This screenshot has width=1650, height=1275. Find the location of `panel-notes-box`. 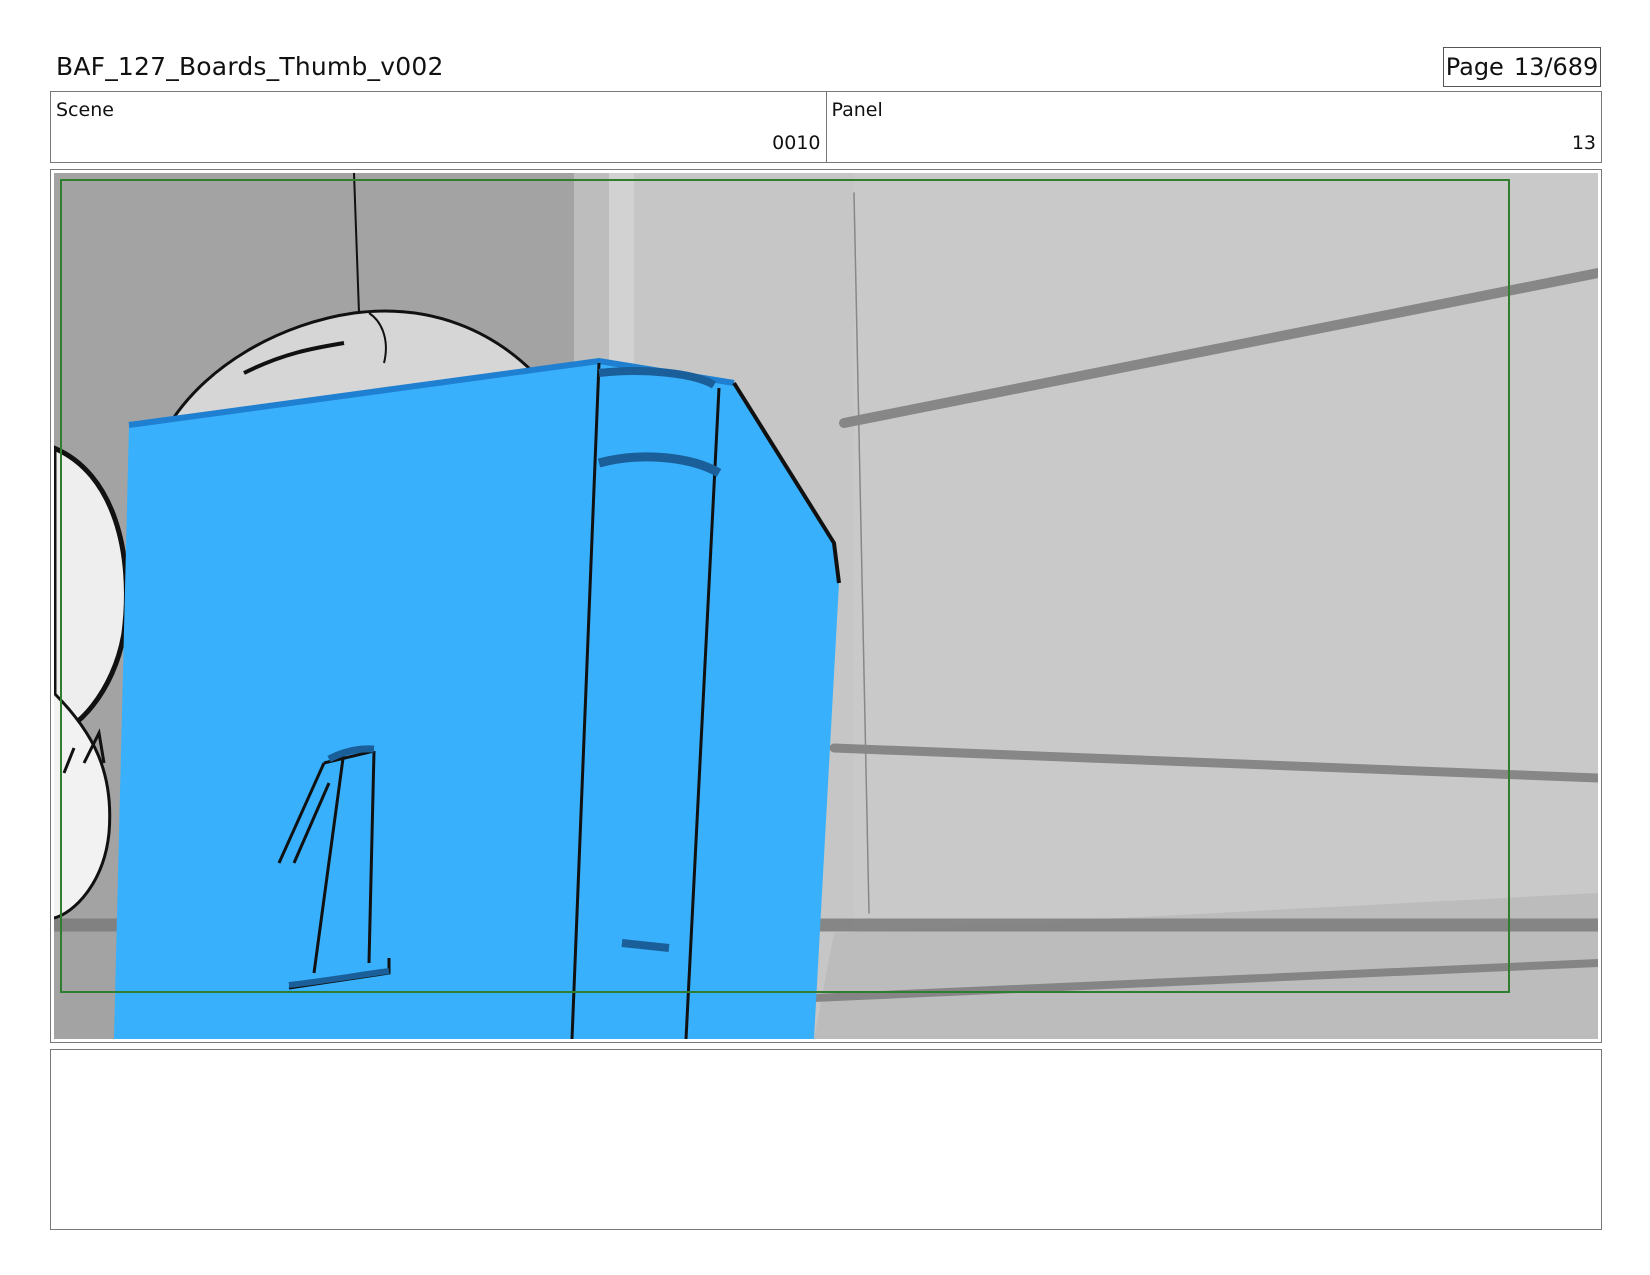

panel-notes-box is located at coordinates (826, 1139).